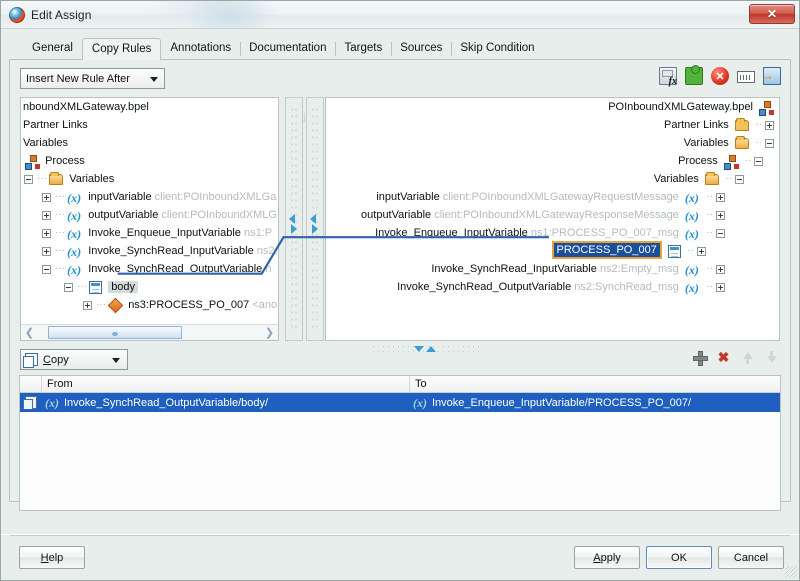 This screenshot has width=800, height=581. I want to click on help-button: Help, so click(52, 557).